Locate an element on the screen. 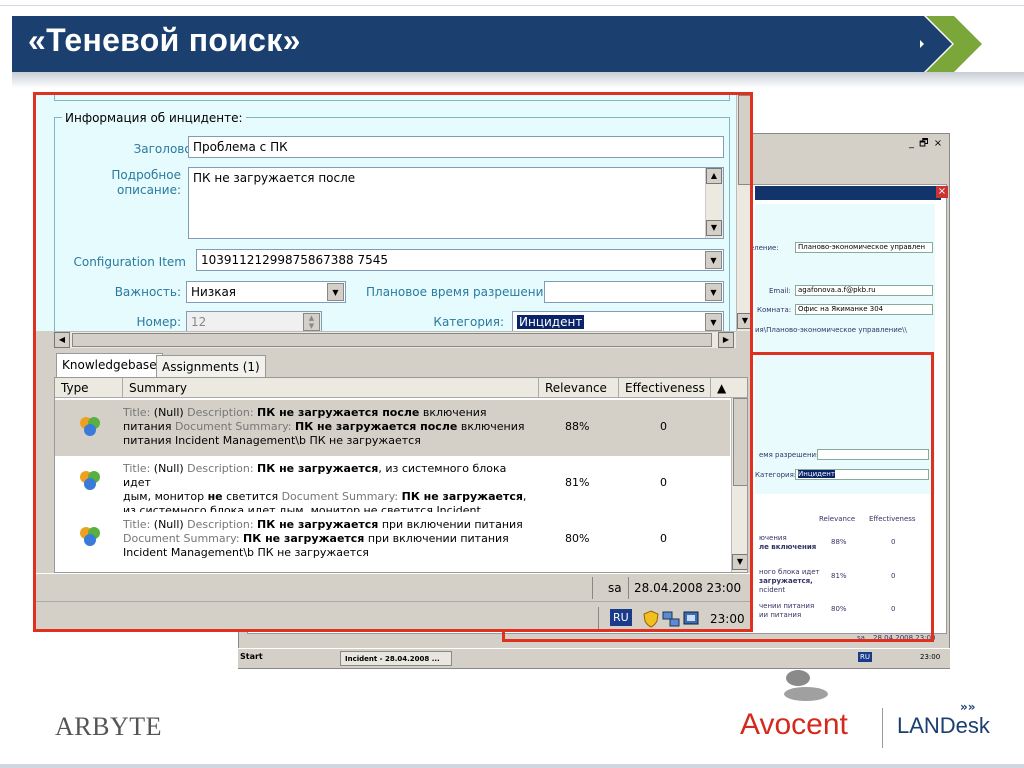 This screenshot has width=1024, height=768. description-scrollbar: ▲ ▼ is located at coordinates (714, 203).